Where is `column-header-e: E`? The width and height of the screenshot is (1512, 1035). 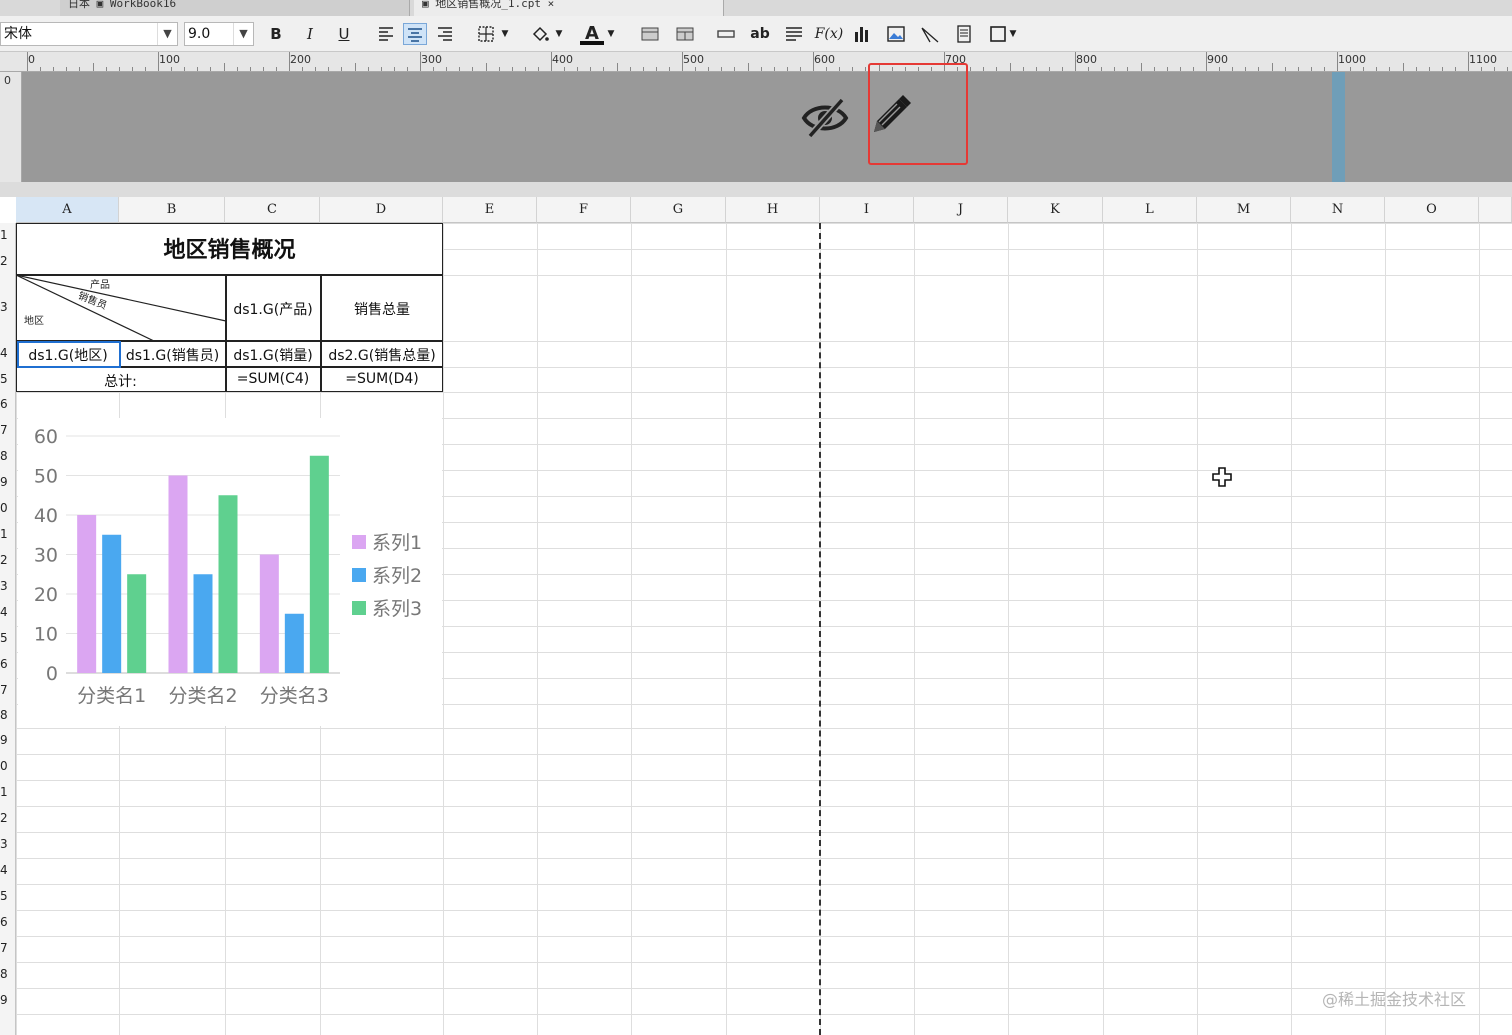 column-header-e: E is located at coordinates (490, 210).